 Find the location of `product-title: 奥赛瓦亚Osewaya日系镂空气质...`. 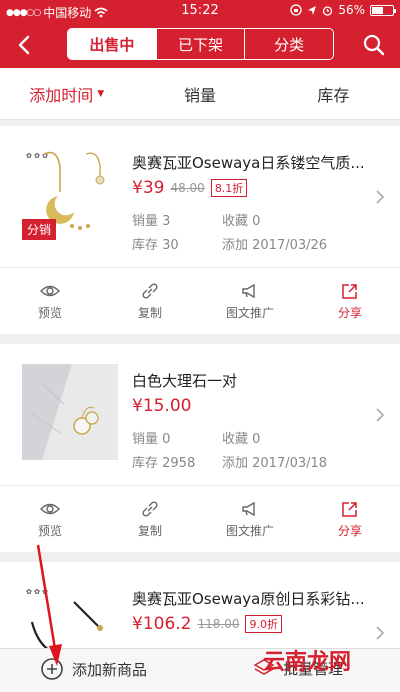

product-title: 奥赛瓦亚Osewaya日系镂空气质... is located at coordinates (248, 163).